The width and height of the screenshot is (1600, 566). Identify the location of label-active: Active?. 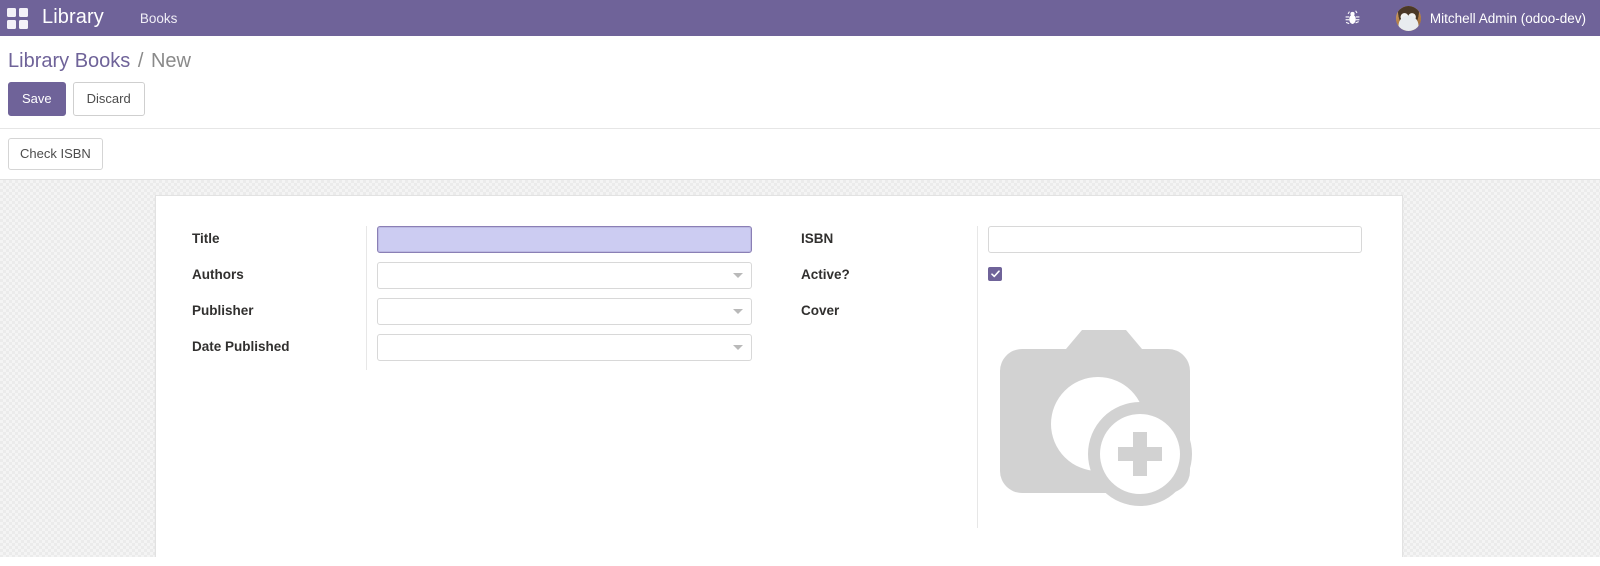
(825, 274).